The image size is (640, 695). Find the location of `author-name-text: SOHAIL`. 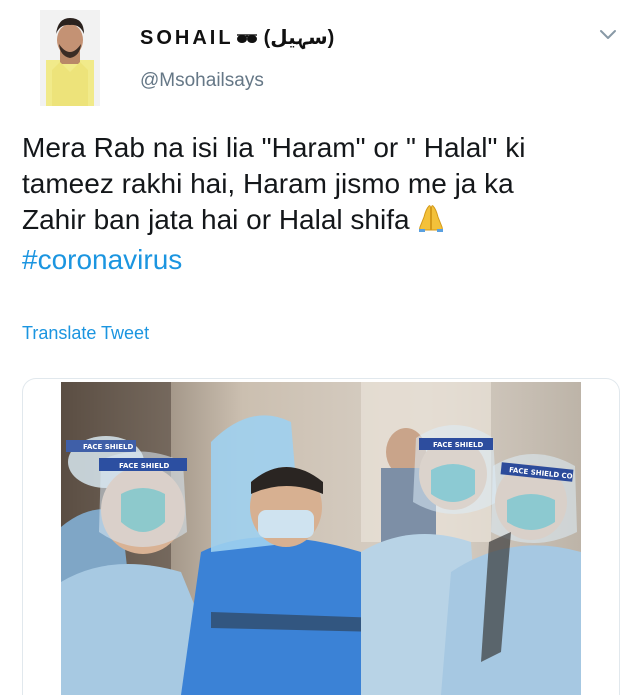

author-name-text: SOHAIL is located at coordinates (187, 38).